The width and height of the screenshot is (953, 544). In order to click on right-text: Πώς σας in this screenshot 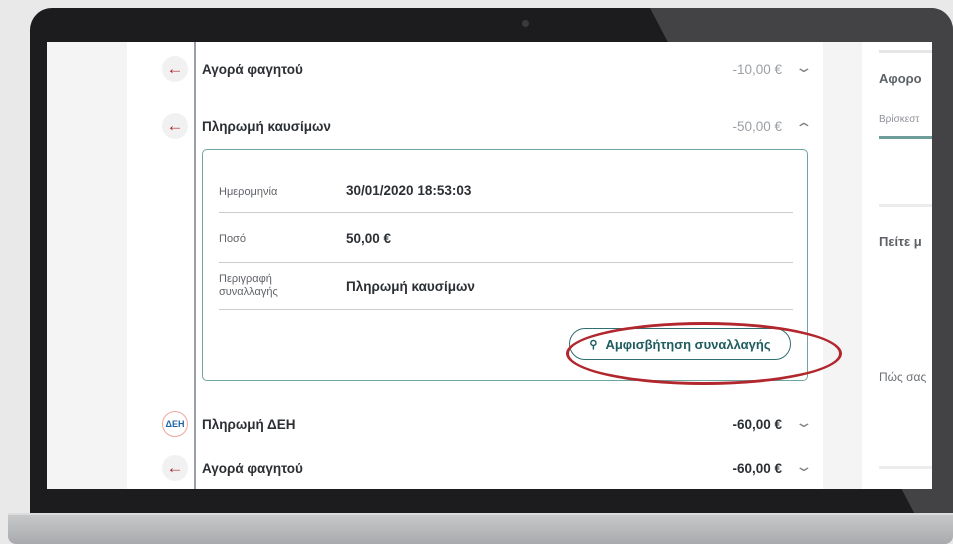, I will do `click(903, 377)`.